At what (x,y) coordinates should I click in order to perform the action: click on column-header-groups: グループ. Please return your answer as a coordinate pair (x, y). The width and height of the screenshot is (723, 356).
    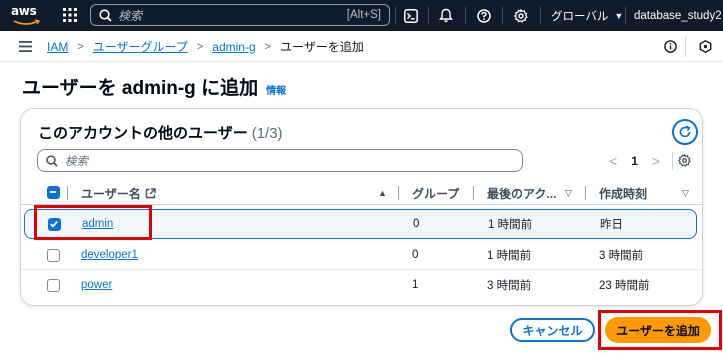
    Looking at the image, I should click on (435, 193).